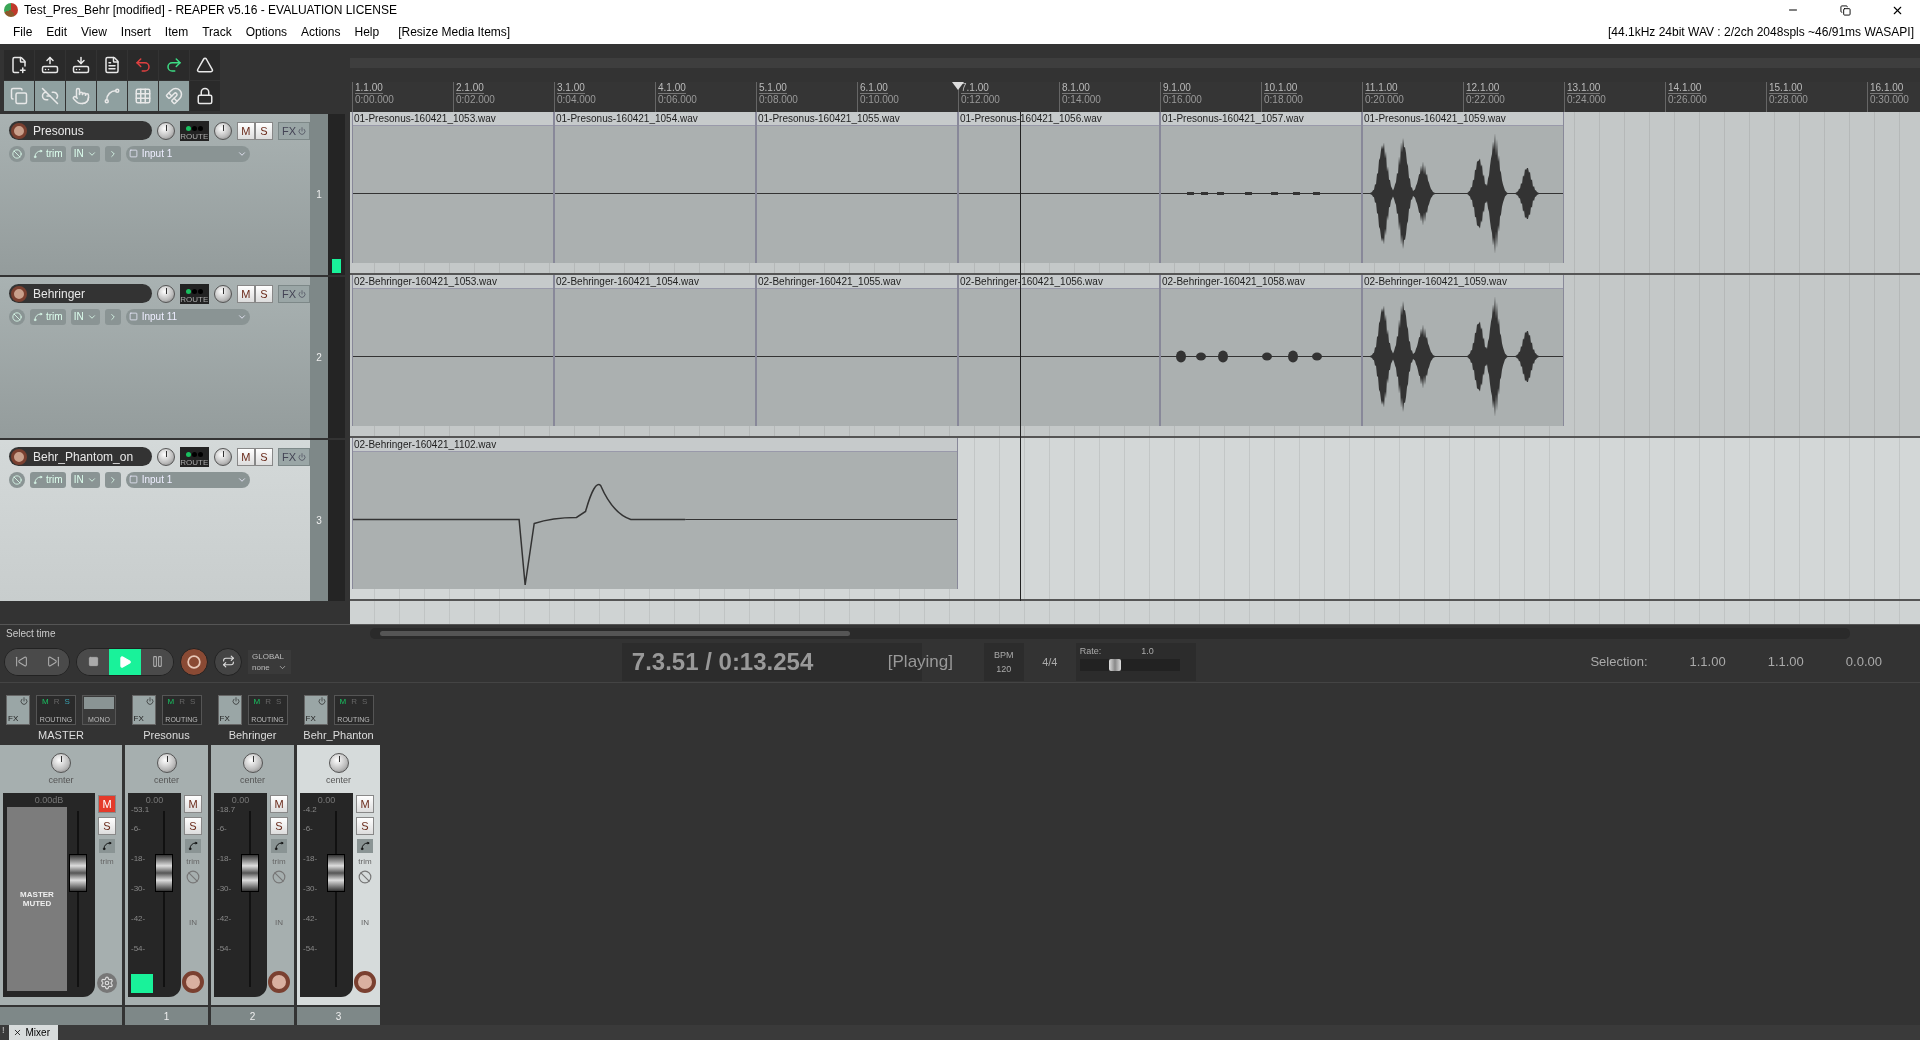 Image resolution: width=1920 pixels, height=1040 pixels. What do you see at coordinates (157, 661) in the screenshot?
I see `pause-button` at bounding box center [157, 661].